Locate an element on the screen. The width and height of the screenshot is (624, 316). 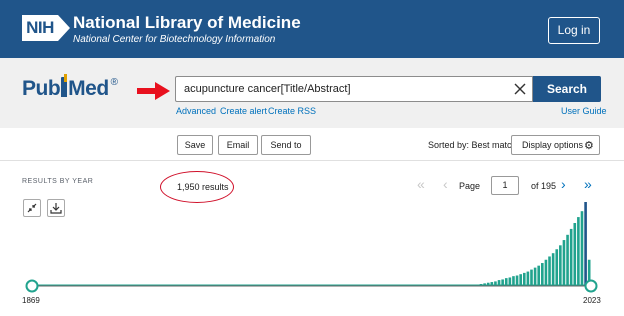
email-button: Email is located at coordinates (238, 145).